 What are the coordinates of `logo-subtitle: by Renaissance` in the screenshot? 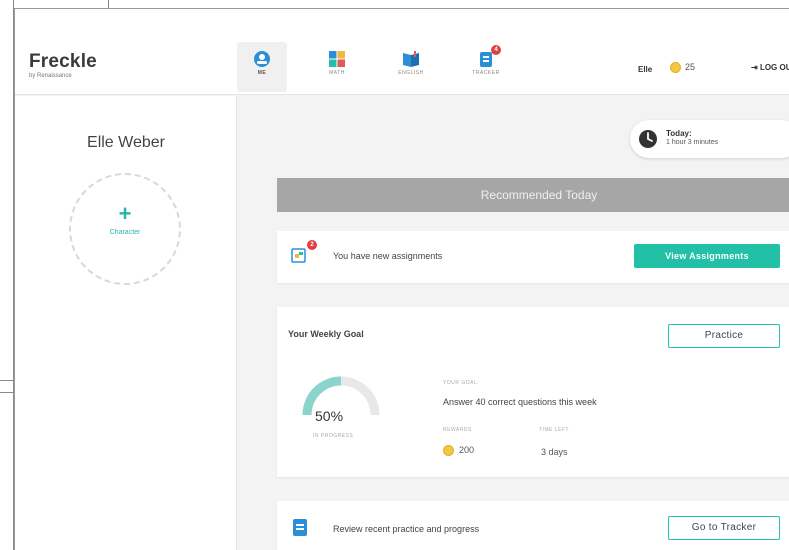 It's located at (50, 76).